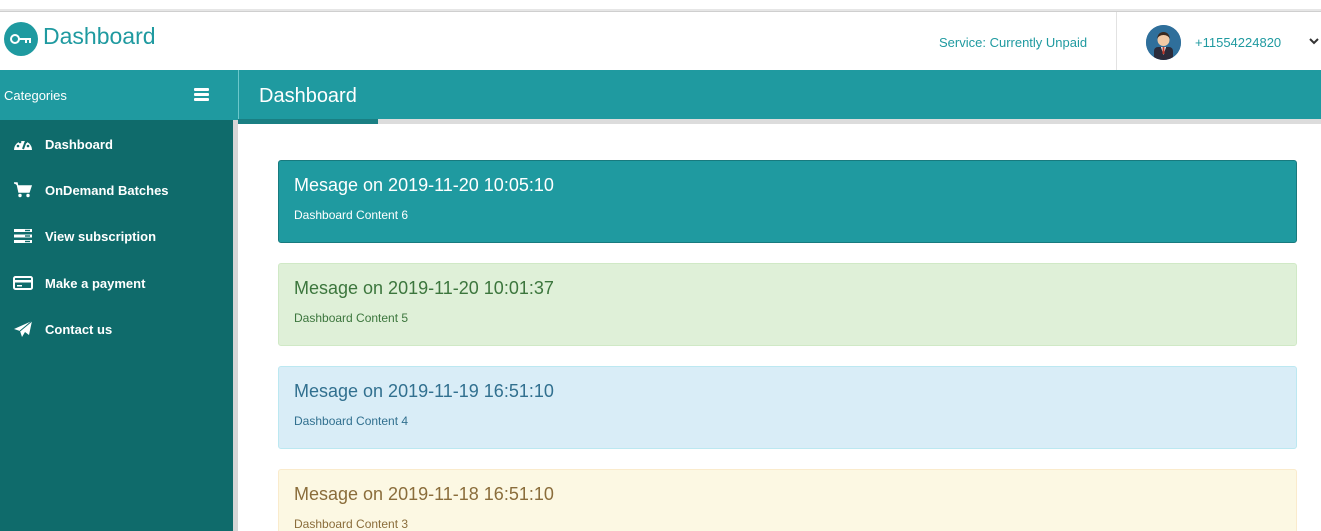  I want to click on sidebar-item-label: View subscription, so click(101, 236).